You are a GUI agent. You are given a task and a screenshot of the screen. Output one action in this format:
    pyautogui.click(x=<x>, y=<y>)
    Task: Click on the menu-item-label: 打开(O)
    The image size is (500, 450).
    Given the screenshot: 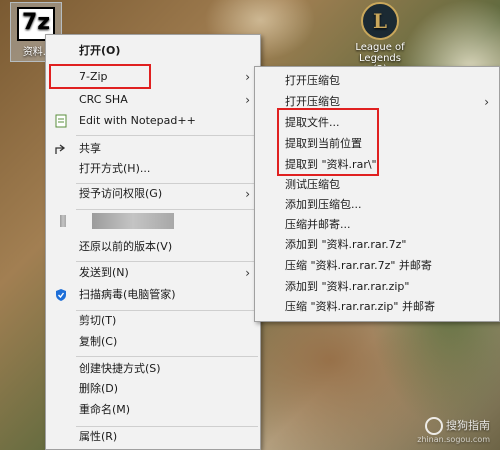 What is the action you would take?
    pyautogui.click(x=100, y=50)
    